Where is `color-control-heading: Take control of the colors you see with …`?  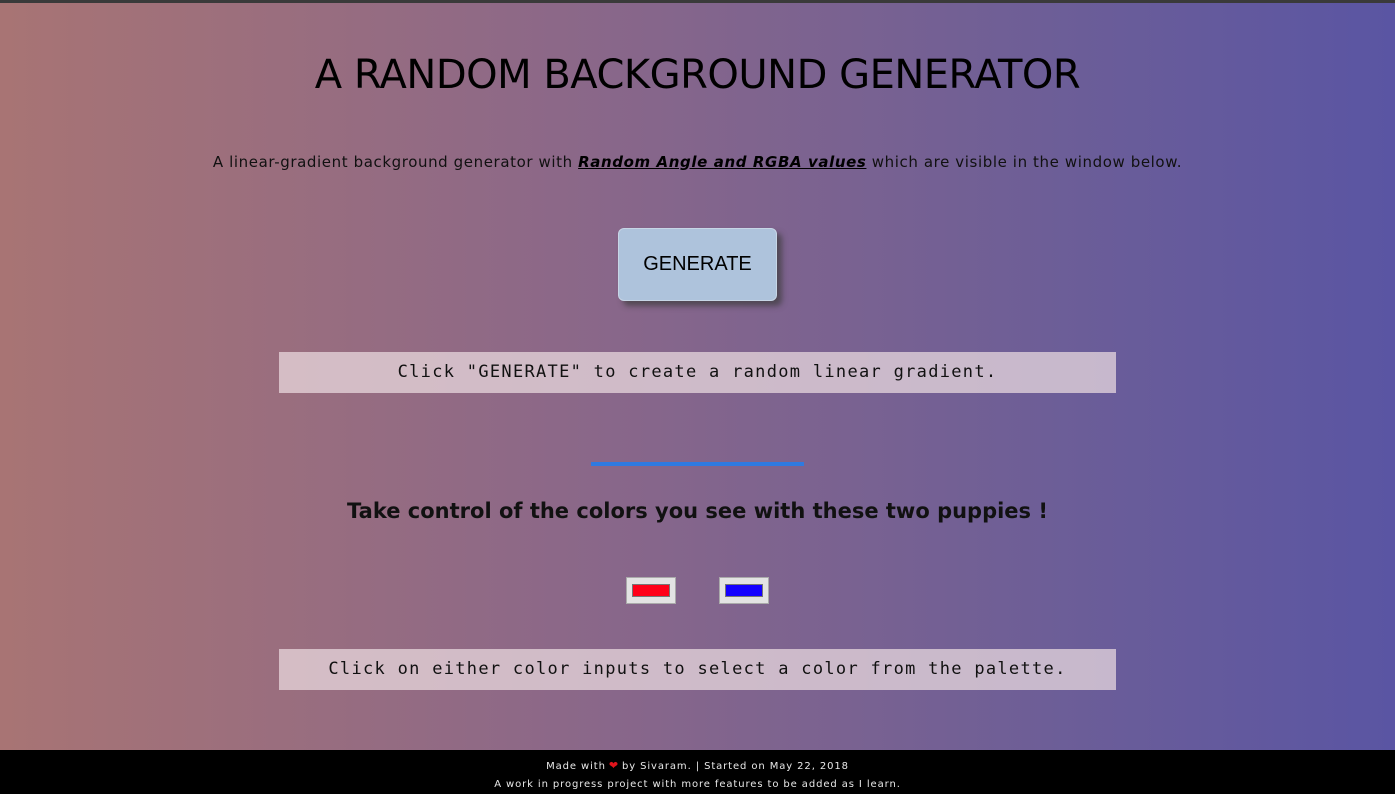
color-control-heading: Take control of the colors you see with … is located at coordinates (697, 511).